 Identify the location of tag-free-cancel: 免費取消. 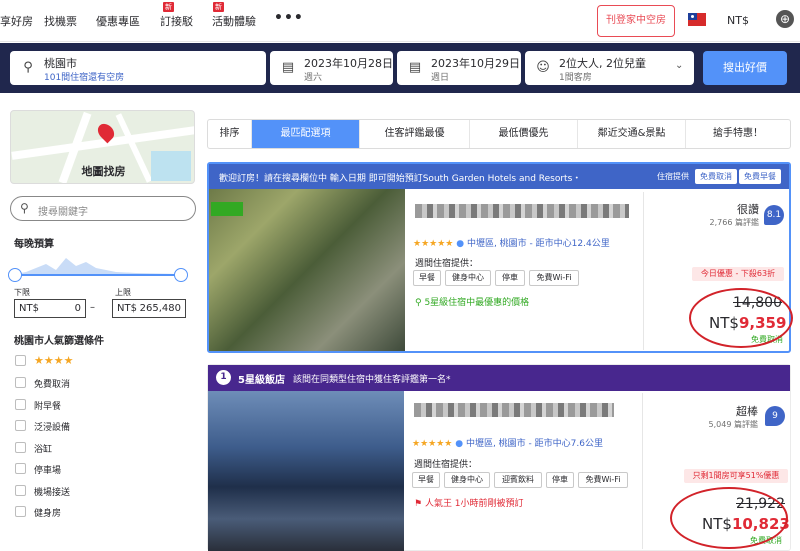
(716, 176).